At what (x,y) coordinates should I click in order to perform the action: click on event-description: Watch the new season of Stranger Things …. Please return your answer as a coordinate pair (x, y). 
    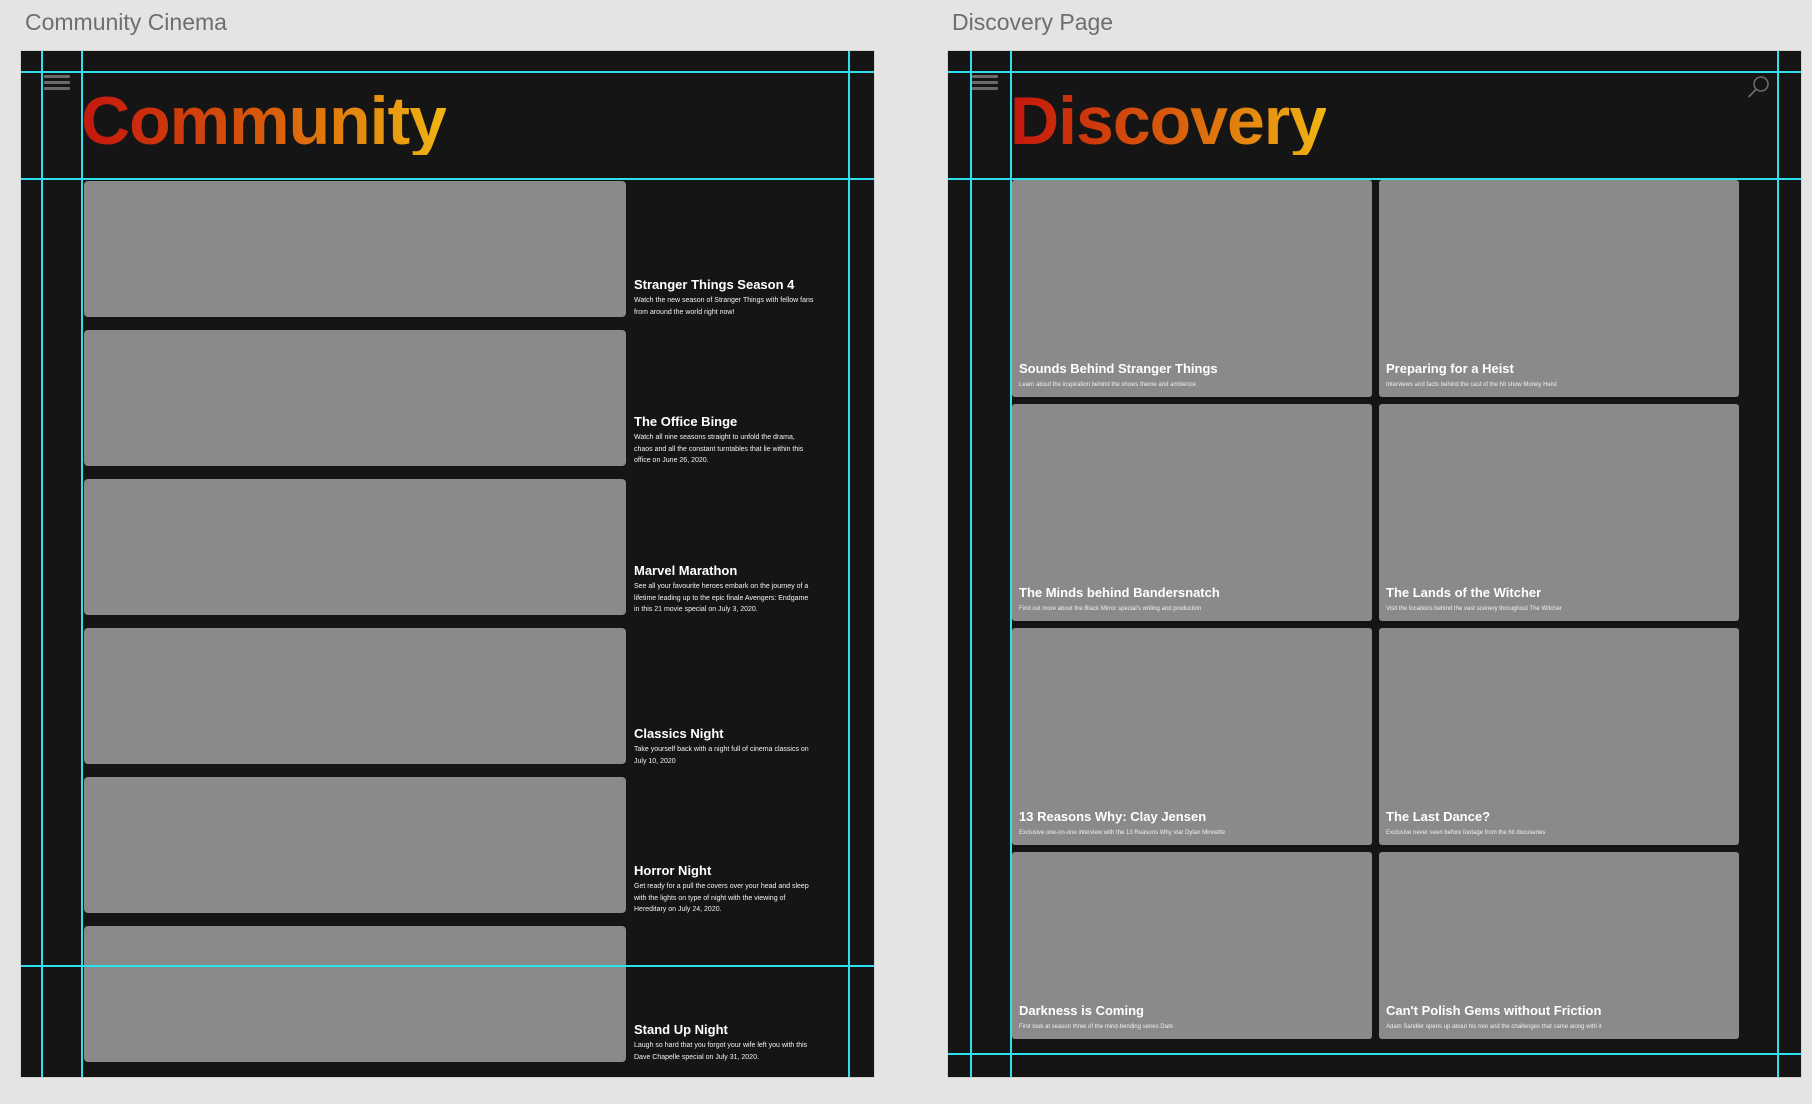
    Looking at the image, I should click on (724, 306).